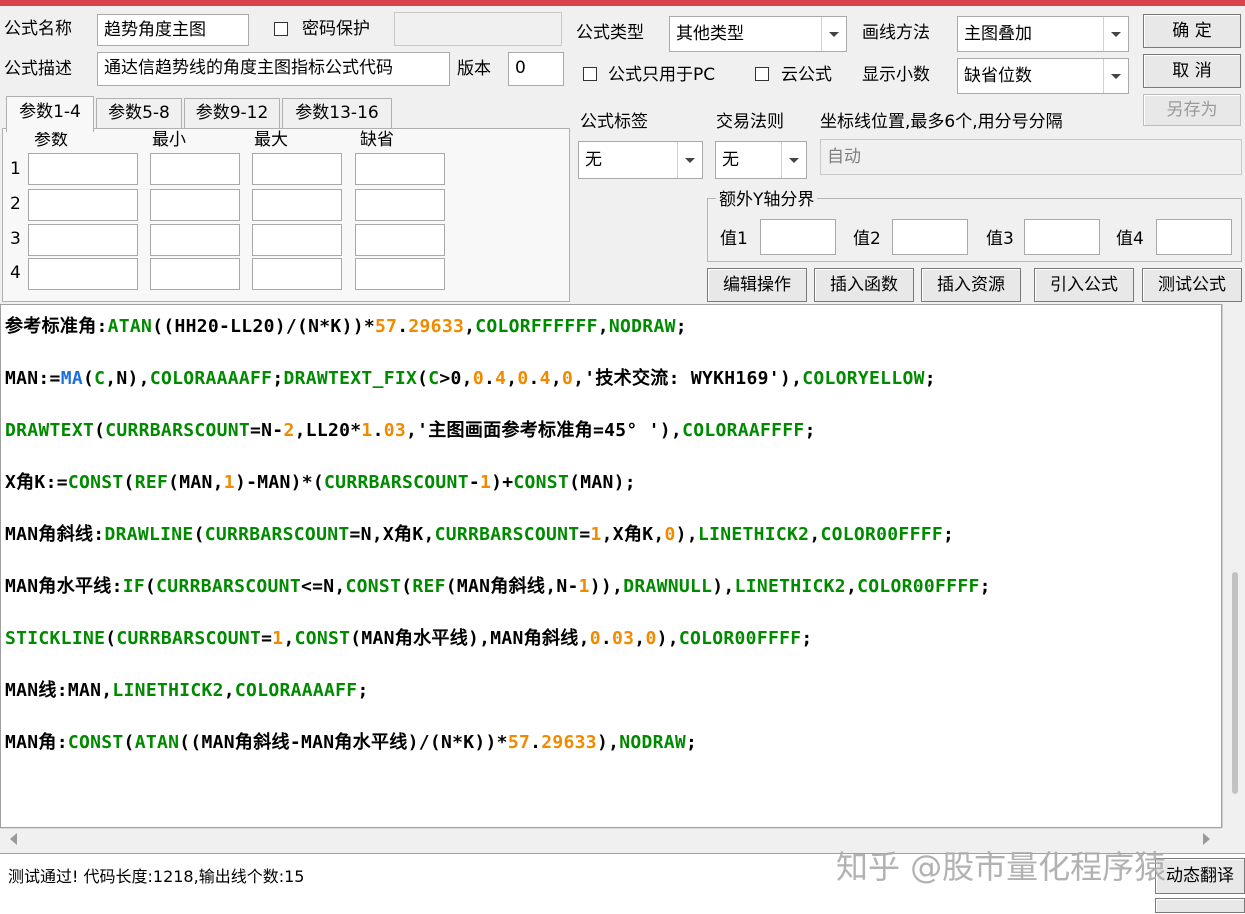 Image resolution: width=1245 pixels, height=914 pixels. What do you see at coordinates (930, 237) in the screenshot?
I see `value2-input` at bounding box center [930, 237].